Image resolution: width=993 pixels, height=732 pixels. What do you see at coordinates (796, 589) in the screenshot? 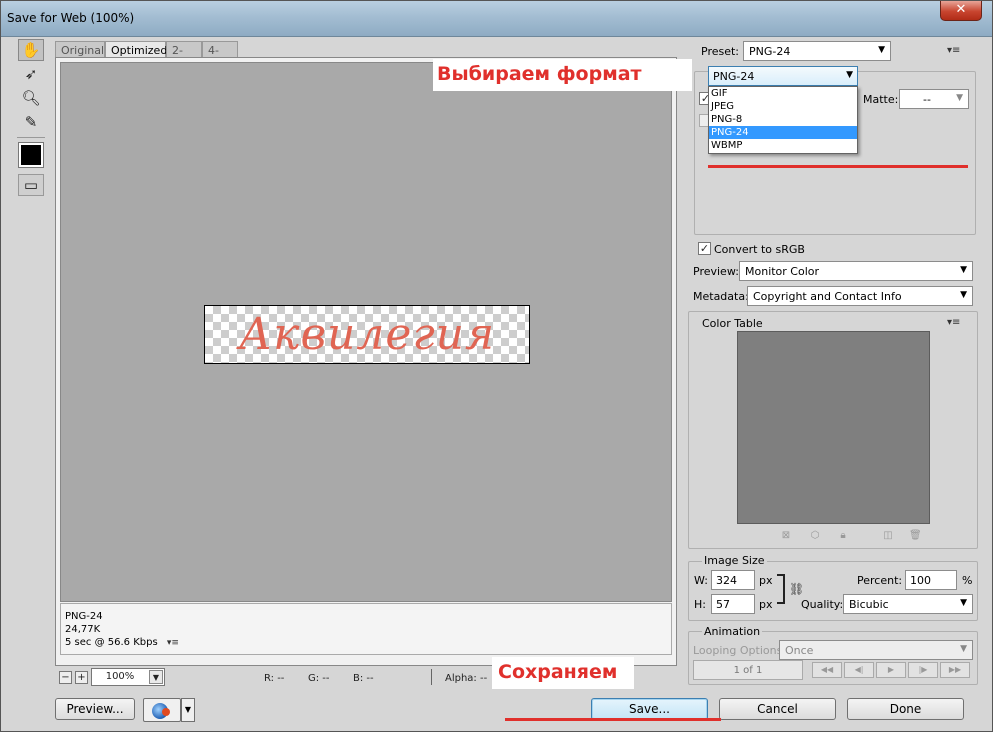
I see `chain-link-icon: ⛓` at bounding box center [796, 589].